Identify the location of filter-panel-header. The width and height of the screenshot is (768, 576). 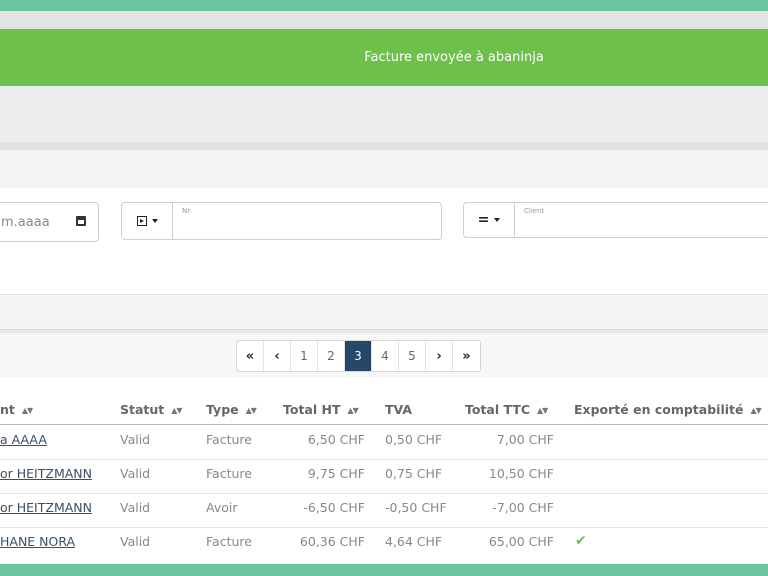
(384, 169).